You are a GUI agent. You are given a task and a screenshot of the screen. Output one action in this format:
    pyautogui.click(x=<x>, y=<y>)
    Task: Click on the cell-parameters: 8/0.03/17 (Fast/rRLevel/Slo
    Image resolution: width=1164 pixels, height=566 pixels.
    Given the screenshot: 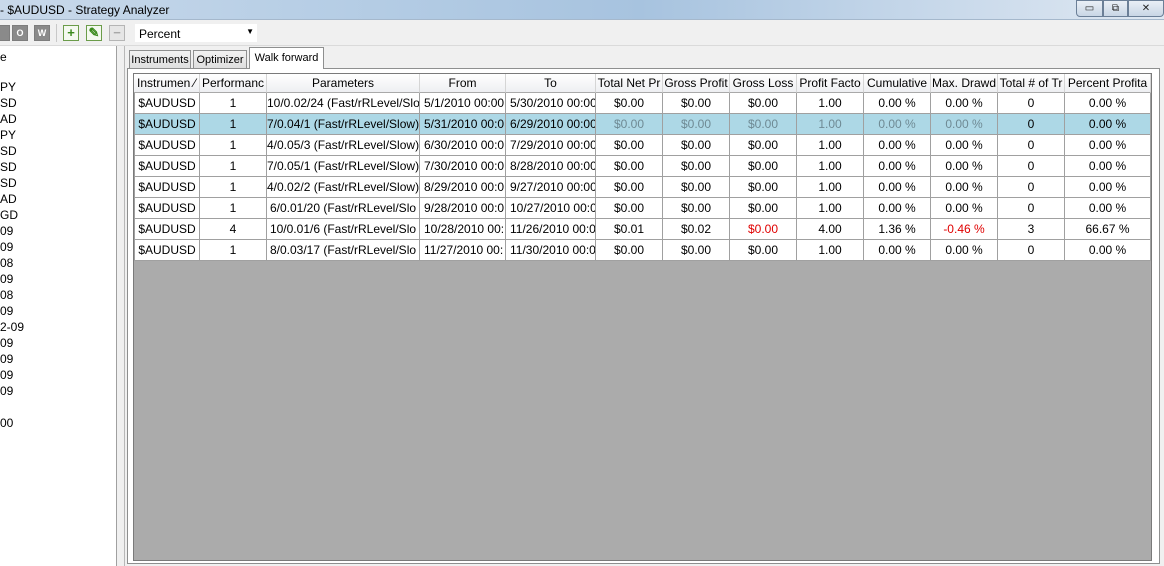 What is the action you would take?
    pyautogui.click(x=343, y=250)
    